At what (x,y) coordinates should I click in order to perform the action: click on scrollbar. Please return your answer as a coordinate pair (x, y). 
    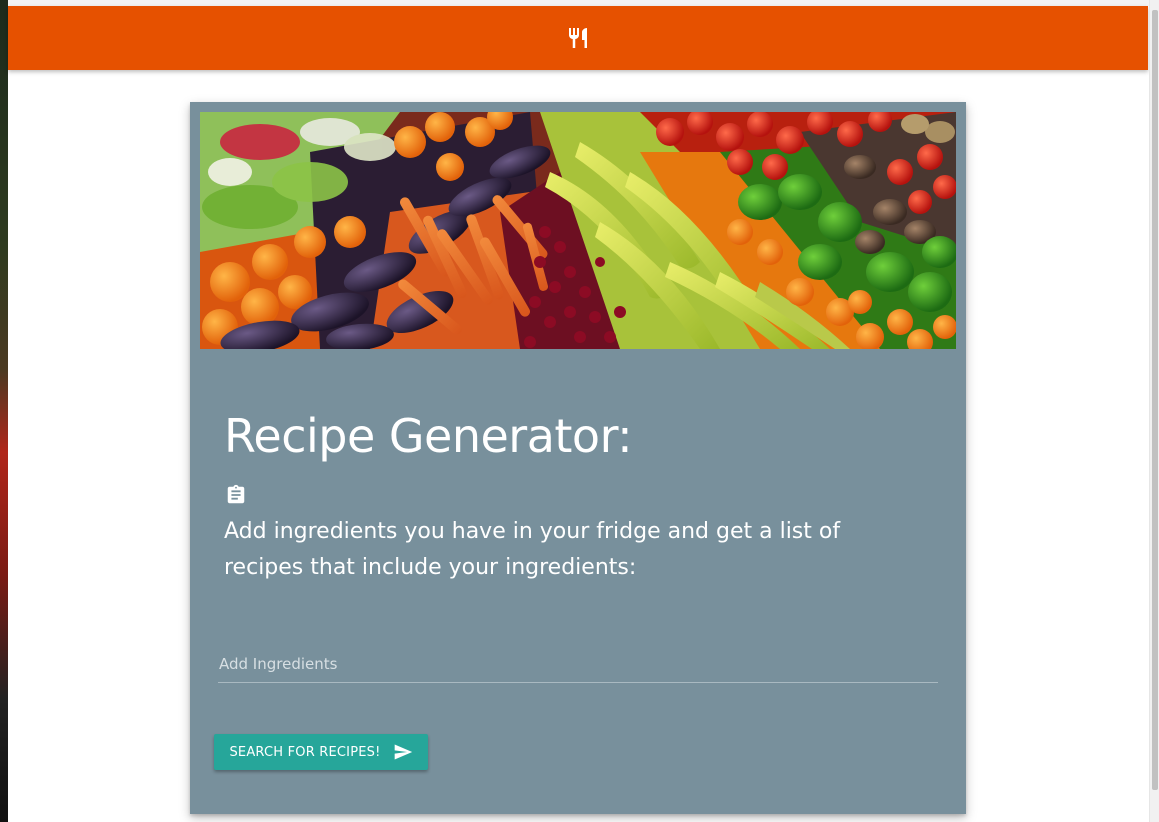
    Looking at the image, I should click on (1154, 411).